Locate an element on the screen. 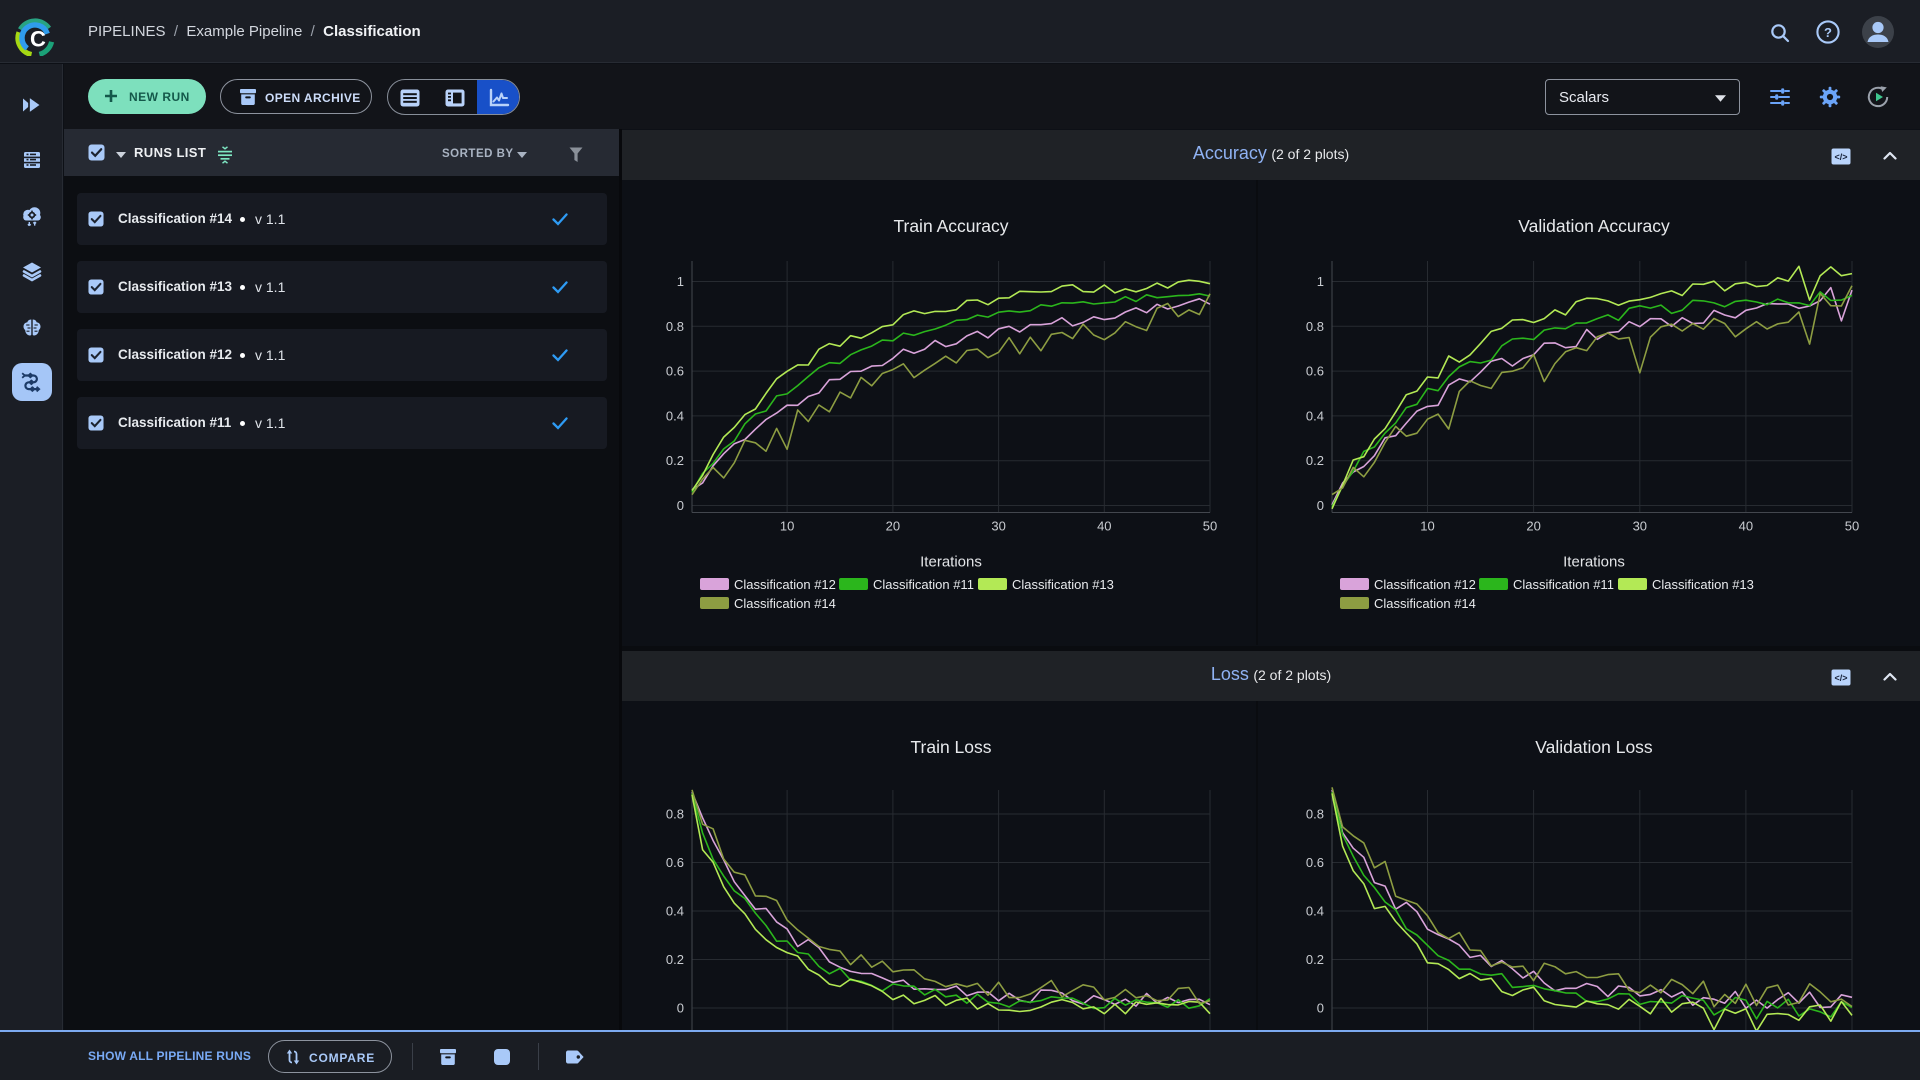  svg-text: Train Accuracy is located at coordinates (950, 226).